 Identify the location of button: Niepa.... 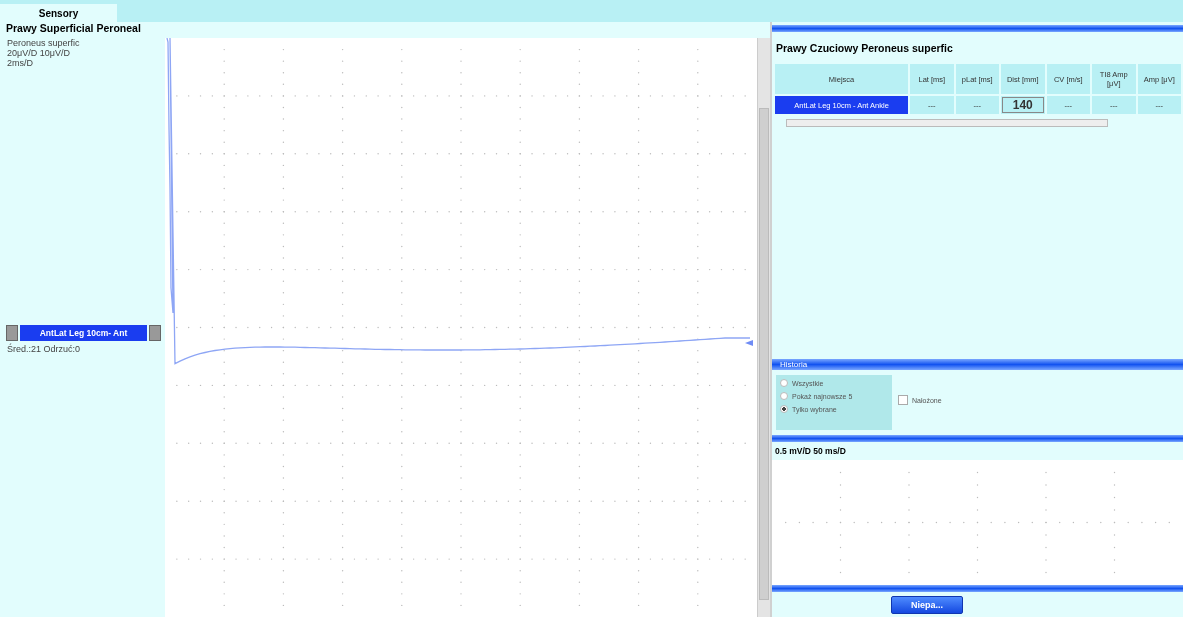
(927, 604).